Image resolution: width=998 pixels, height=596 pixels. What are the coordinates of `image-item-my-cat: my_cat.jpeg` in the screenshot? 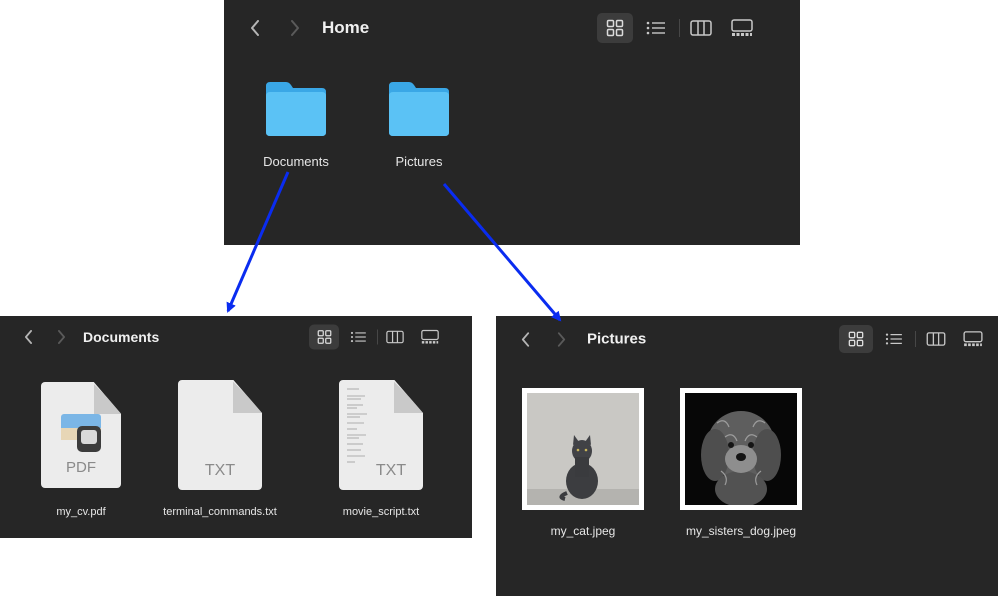 It's located at (583, 463).